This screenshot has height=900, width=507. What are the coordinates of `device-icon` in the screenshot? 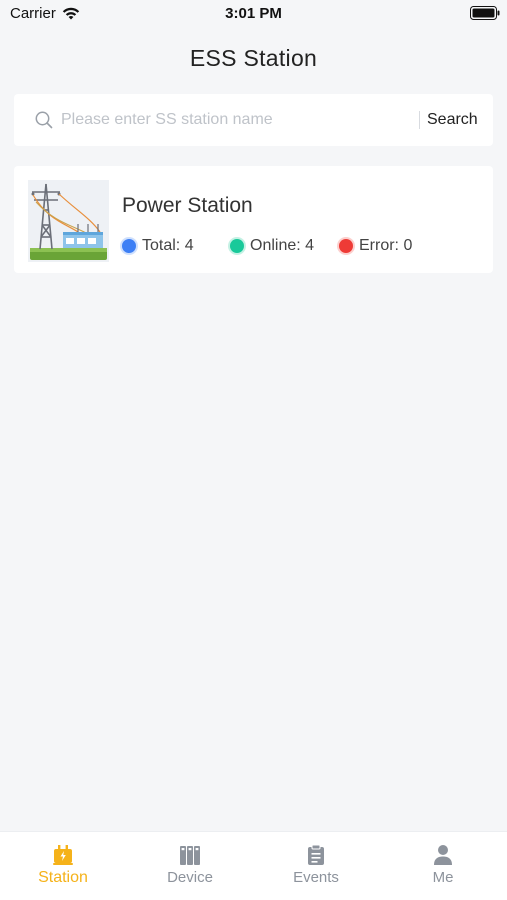 It's located at (190, 855).